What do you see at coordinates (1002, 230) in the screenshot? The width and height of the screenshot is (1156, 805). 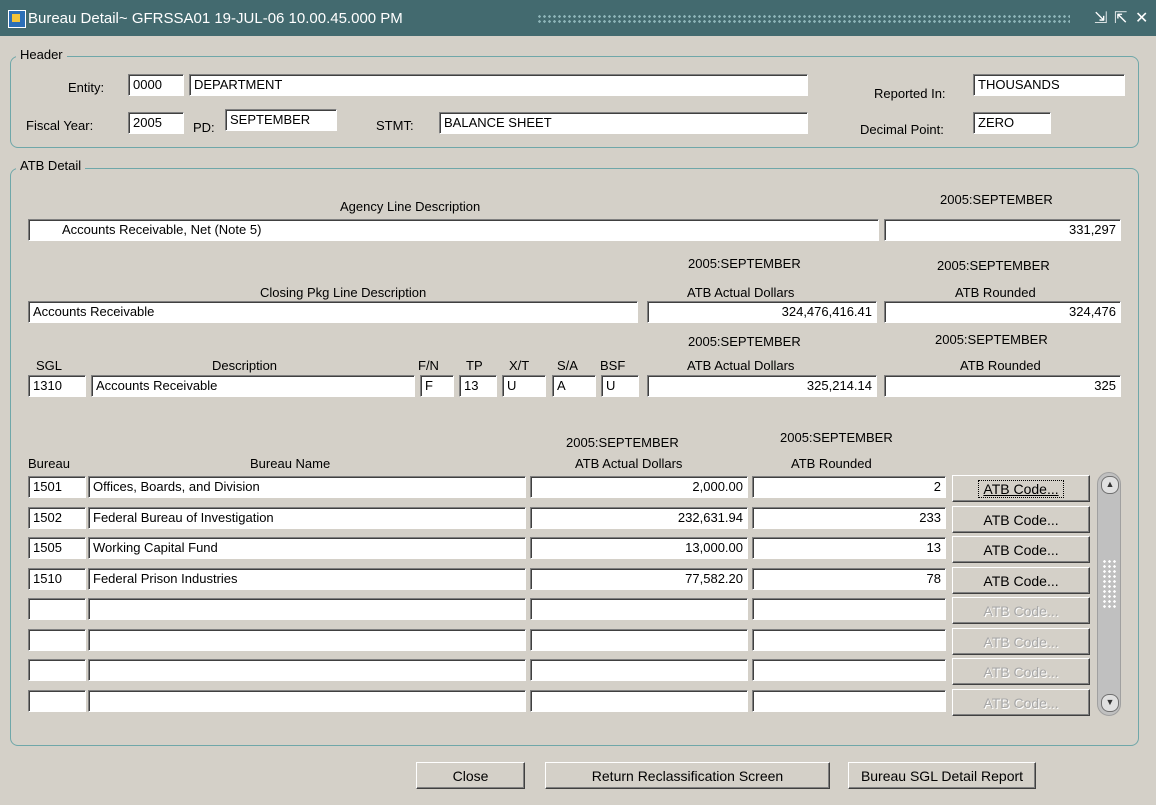 I see `agency-amount-field: 331,297` at bounding box center [1002, 230].